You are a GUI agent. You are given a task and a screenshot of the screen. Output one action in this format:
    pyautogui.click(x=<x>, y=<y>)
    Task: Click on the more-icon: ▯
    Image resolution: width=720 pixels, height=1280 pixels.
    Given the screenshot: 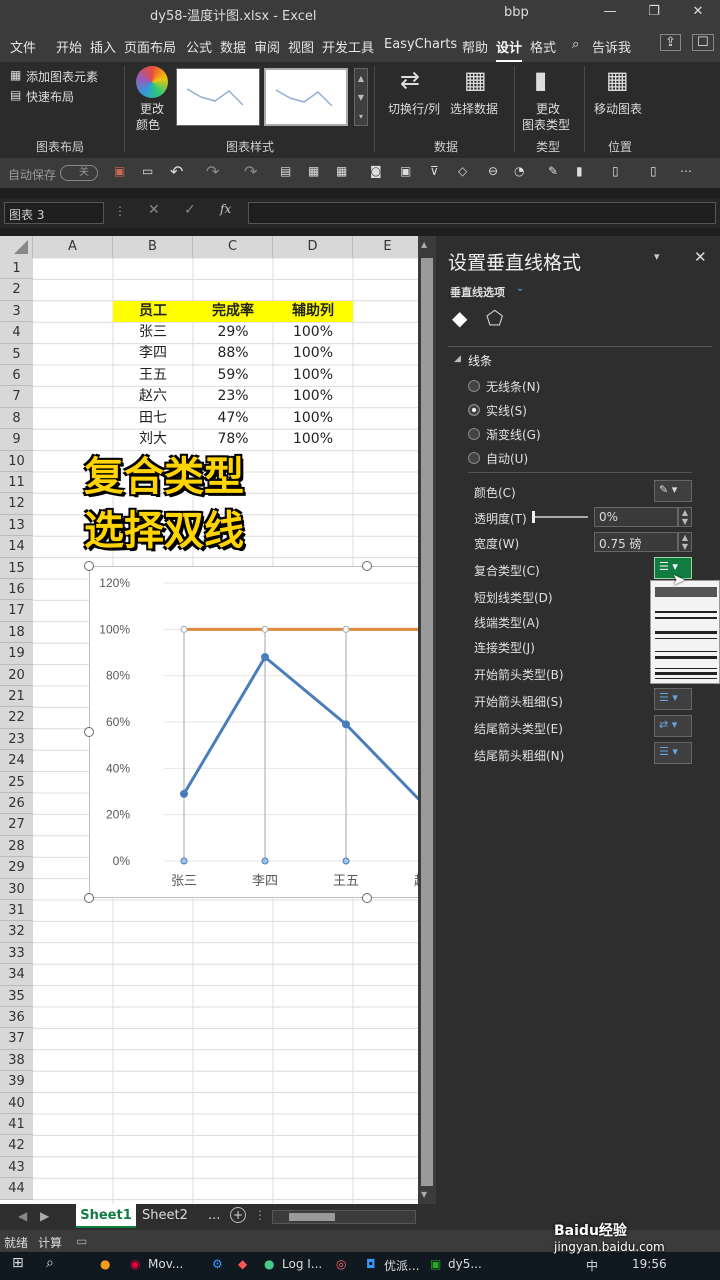 What is the action you would take?
    pyautogui.click(x=653, y=171)
    